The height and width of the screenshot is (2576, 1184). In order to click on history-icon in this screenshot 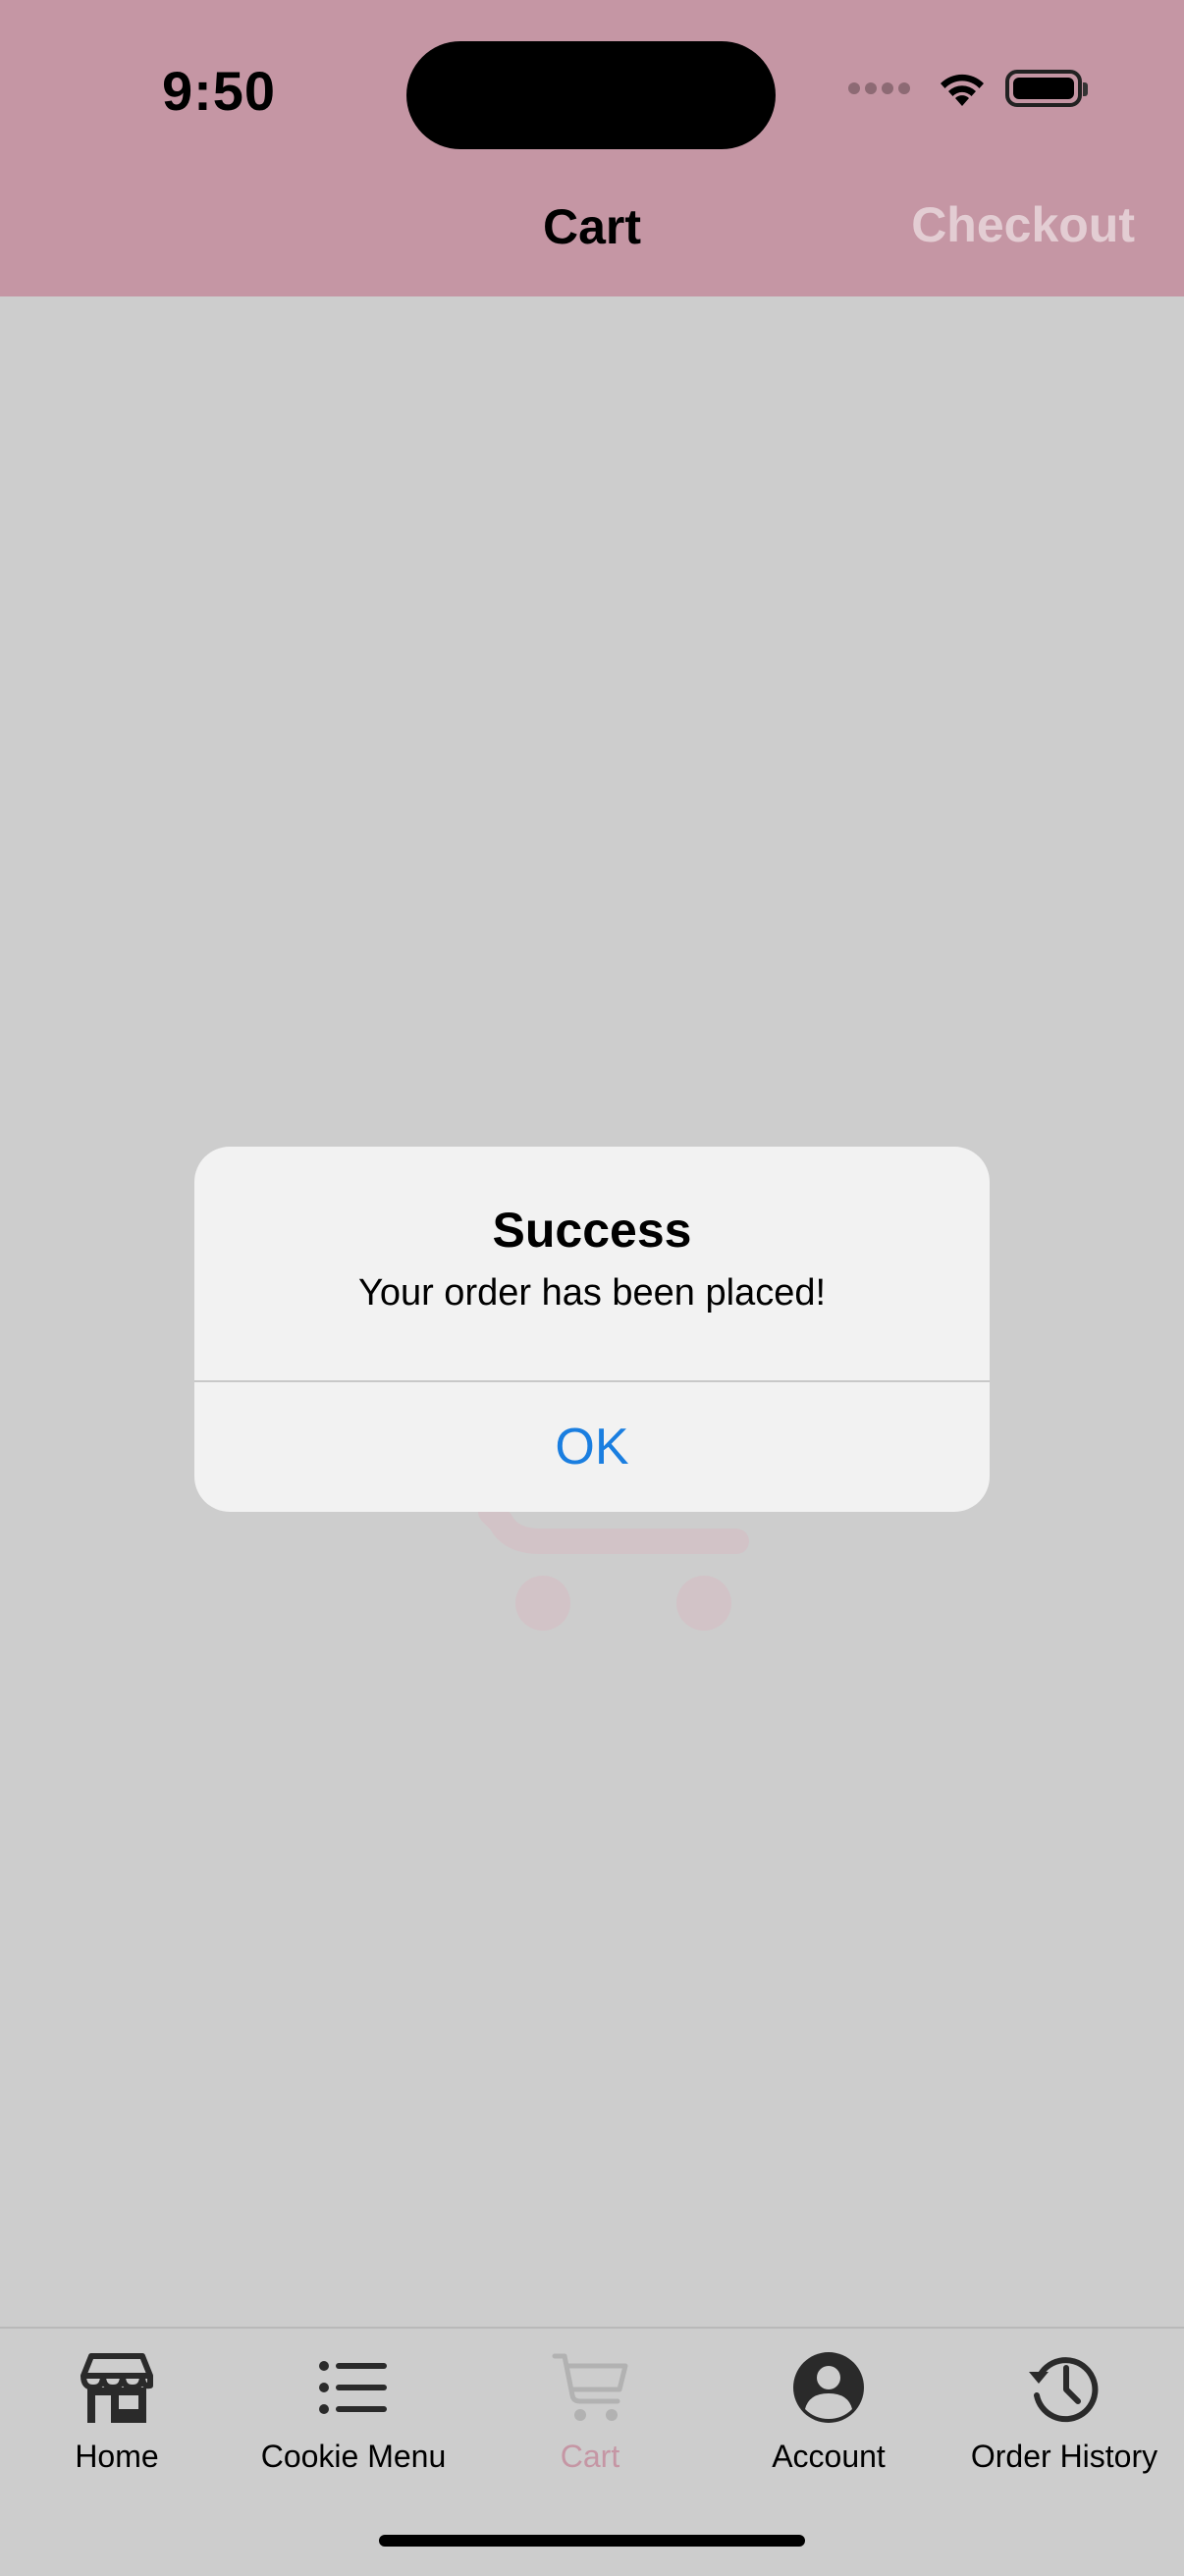, I will do `click(1064, 2390)`.